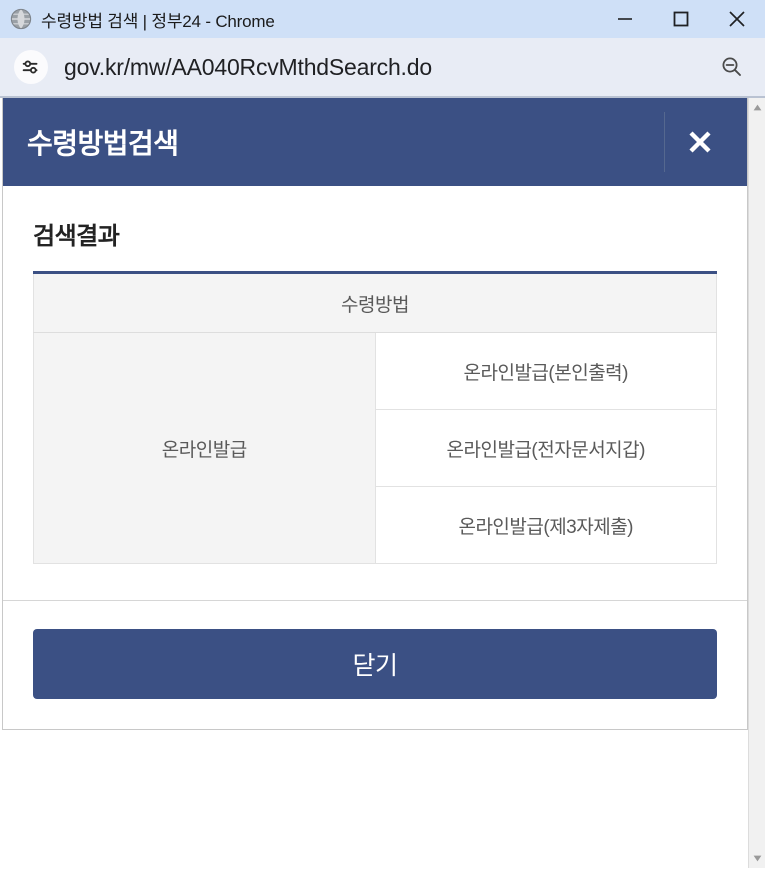  What do you see at coordinates (21, 19) in the screenshot?
I see `globe-icon` at bounding box center [21, 19].